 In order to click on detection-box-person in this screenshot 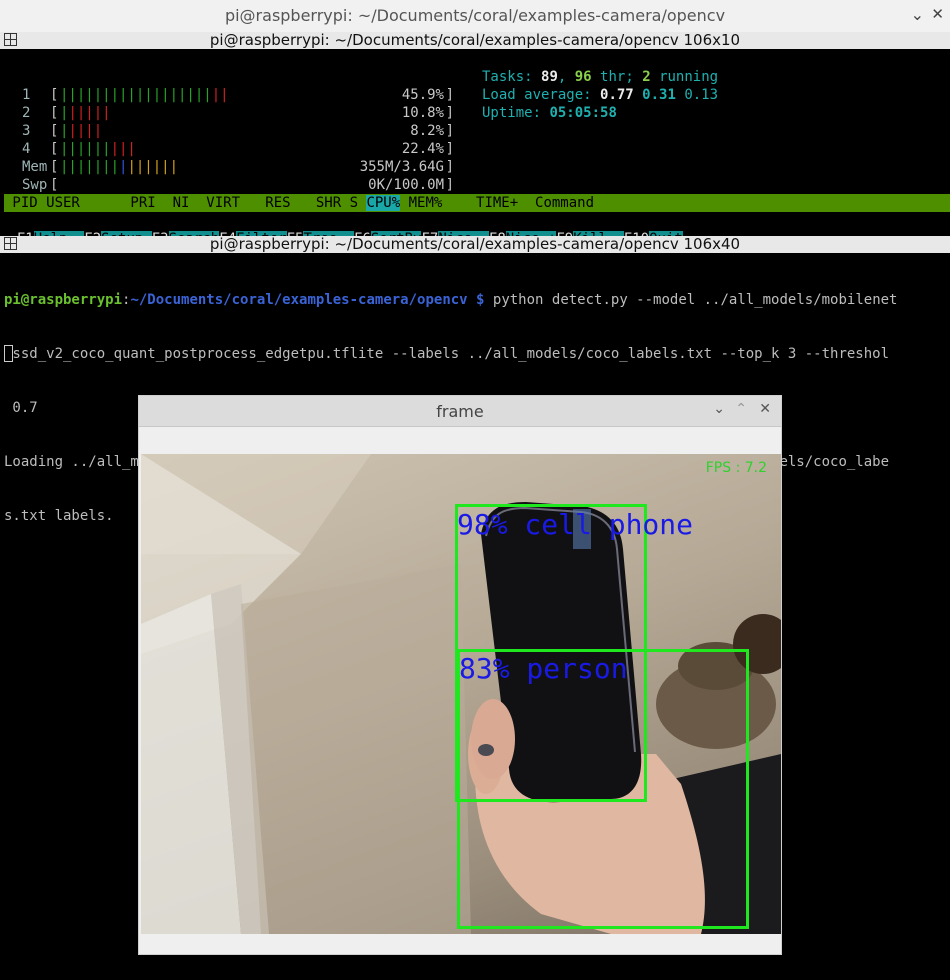, I will do `click(603, 789)`.